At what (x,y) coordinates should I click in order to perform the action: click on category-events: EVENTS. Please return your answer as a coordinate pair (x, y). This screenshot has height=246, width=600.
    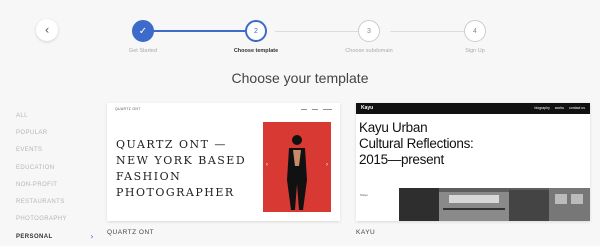
    Looking at the image, I should click on (55, 150).